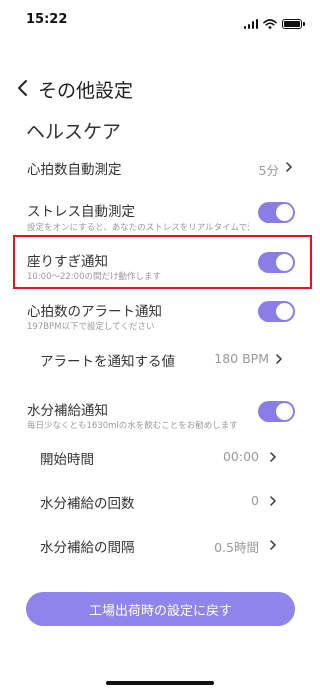  Describe the element at coordinates (240, 456) in the screenshot. I see `start-time-value: 00:00` at that location.